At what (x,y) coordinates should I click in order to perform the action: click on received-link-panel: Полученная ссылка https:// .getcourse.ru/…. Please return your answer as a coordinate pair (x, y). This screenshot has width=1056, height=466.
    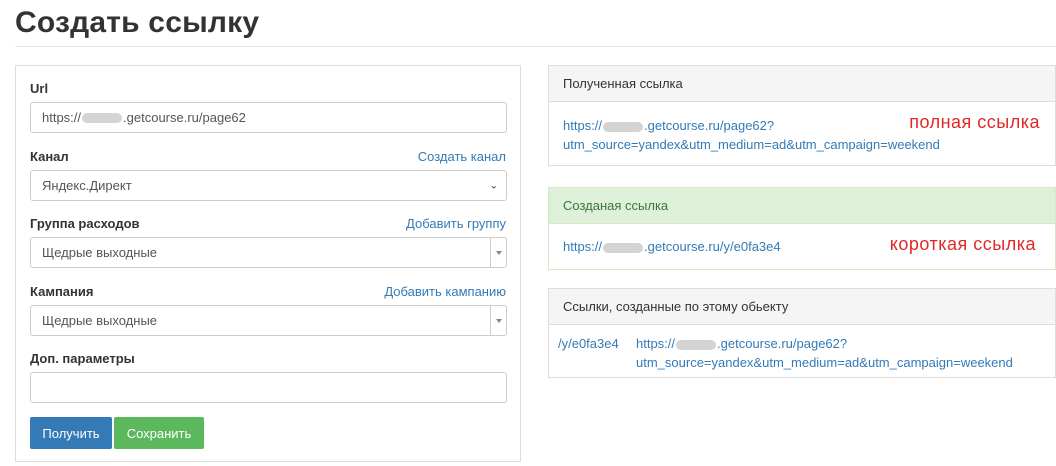
    Looking at the image, I should click on (802, 115).